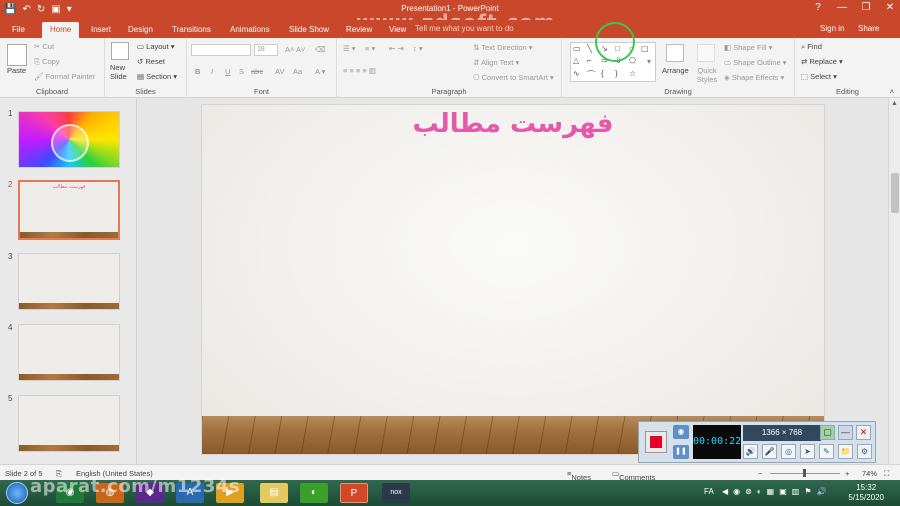  I want to click on section-button: ▤ Section ▾, so click(157, 76).